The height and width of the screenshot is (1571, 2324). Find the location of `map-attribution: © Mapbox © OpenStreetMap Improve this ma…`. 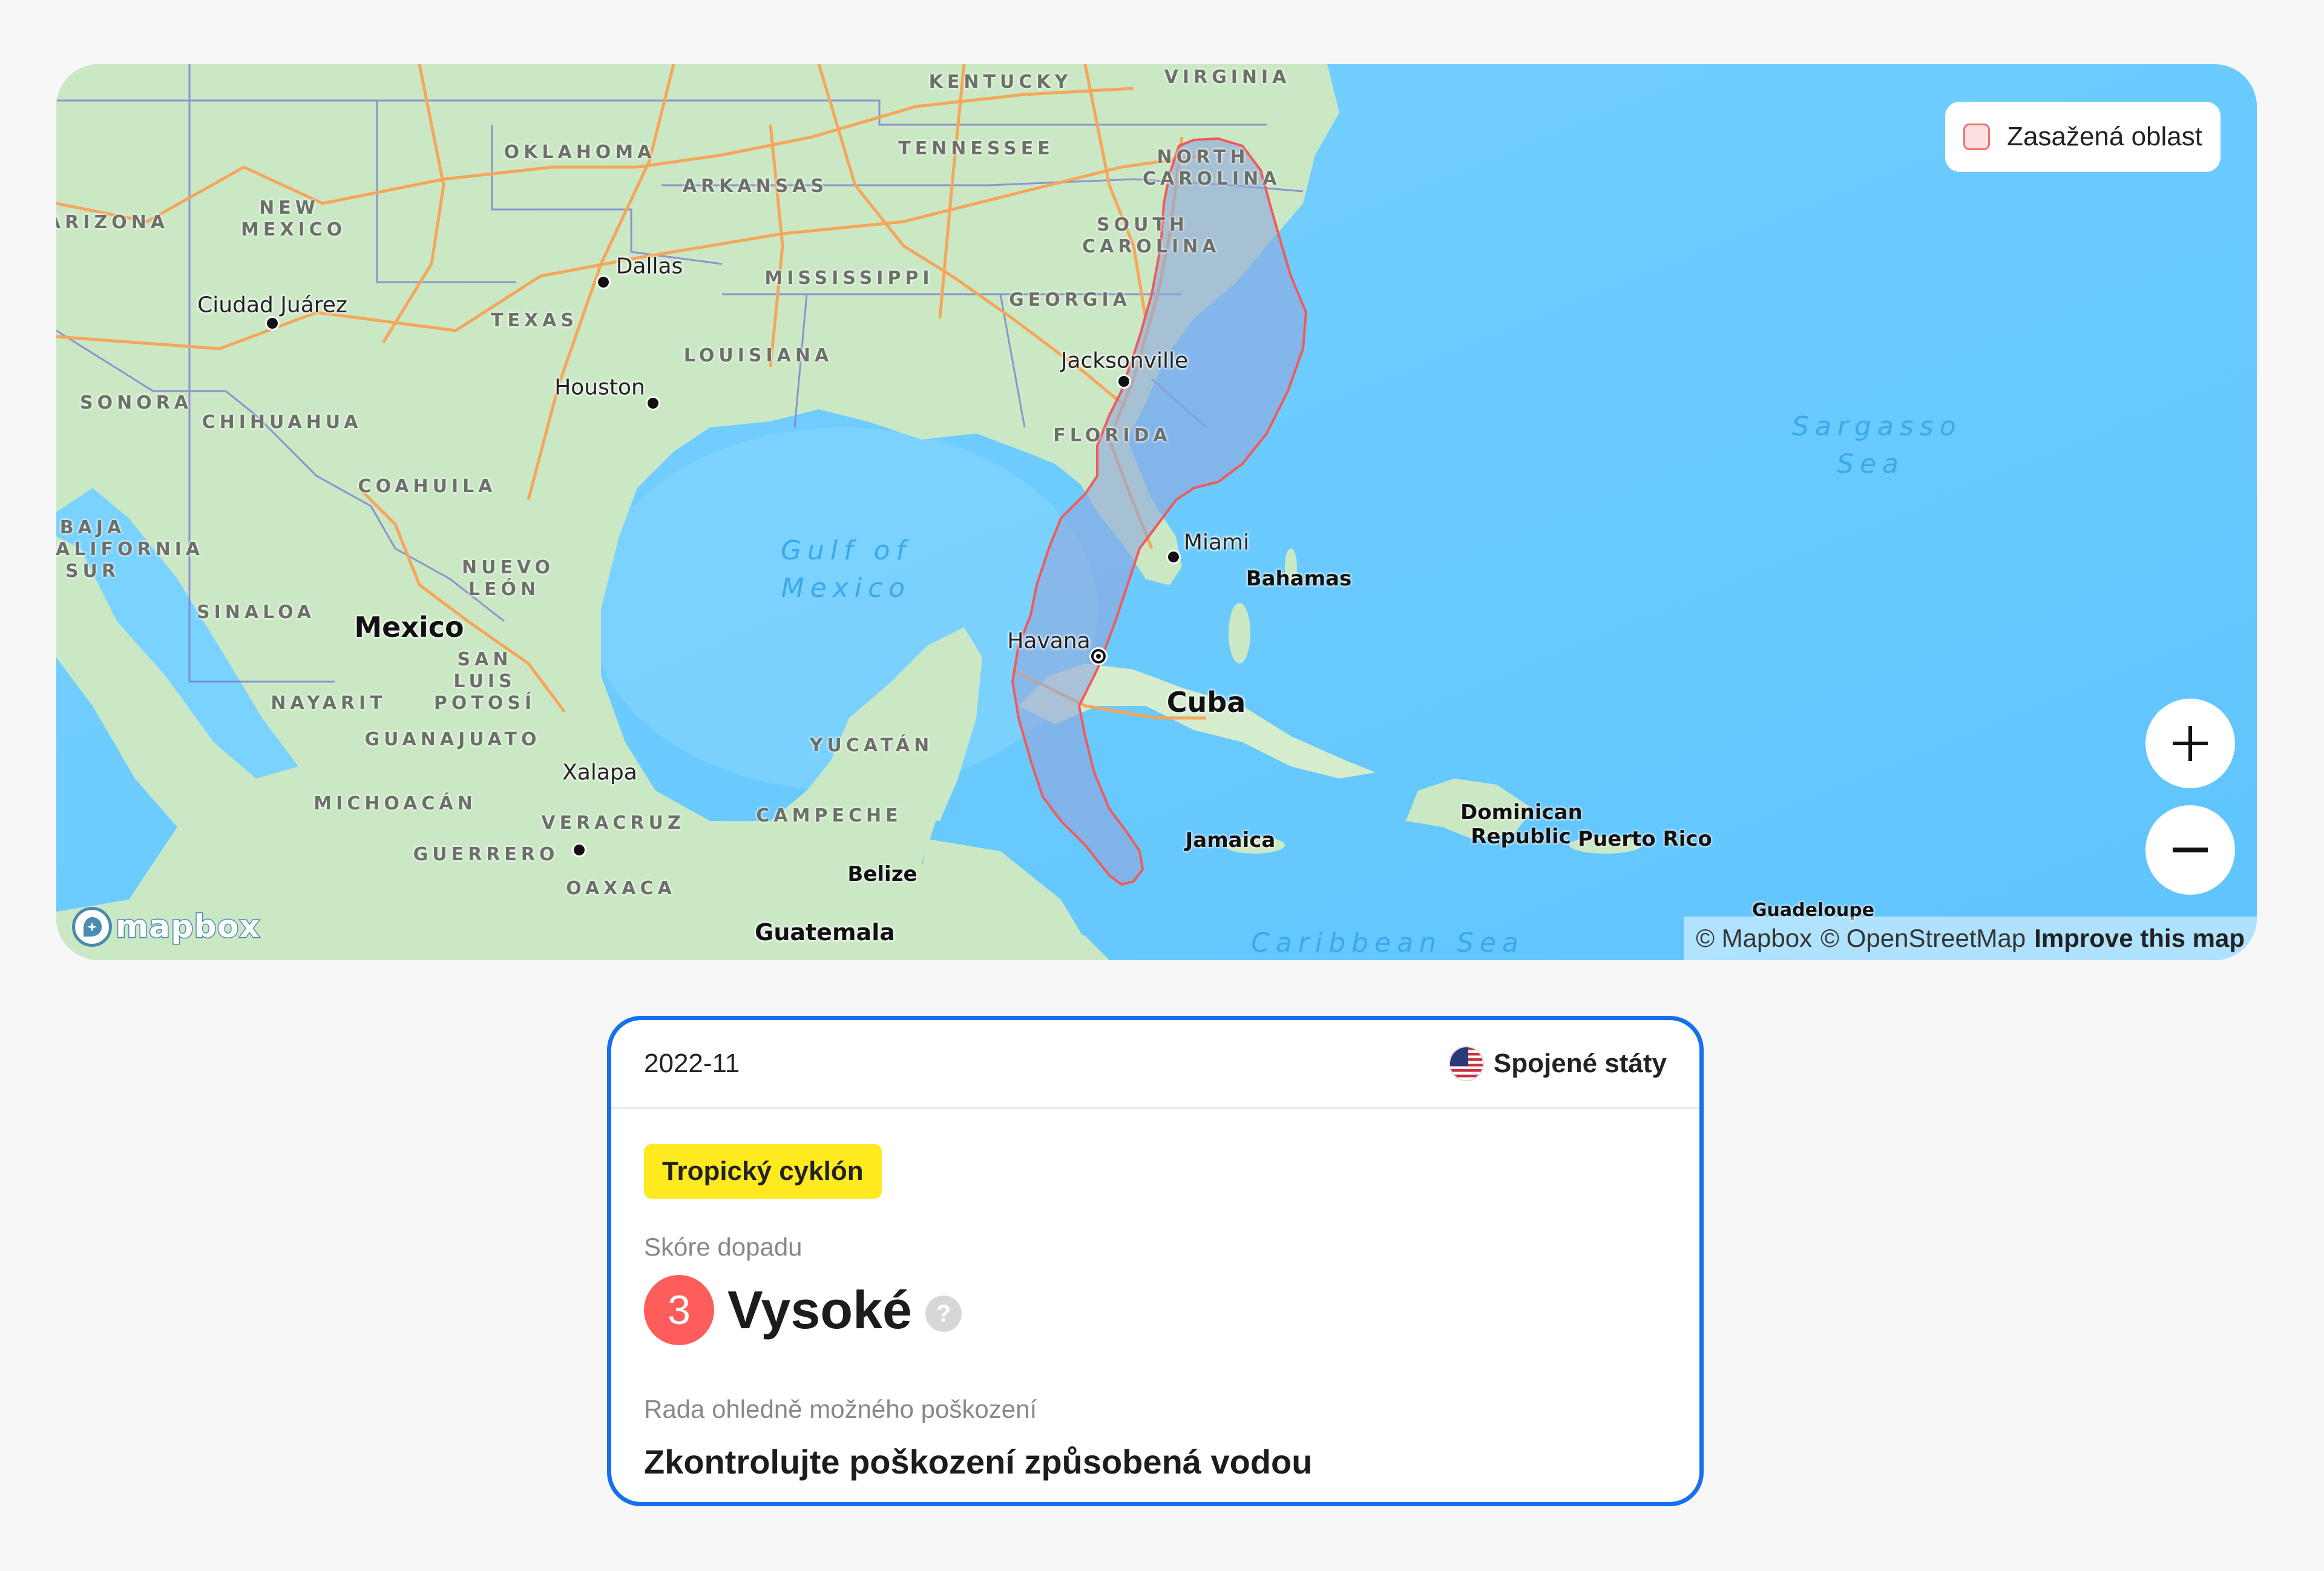

map-attribution: © Mapbox © OpenStreetMap Improve this ma… is located at coordinates (1970, 939).